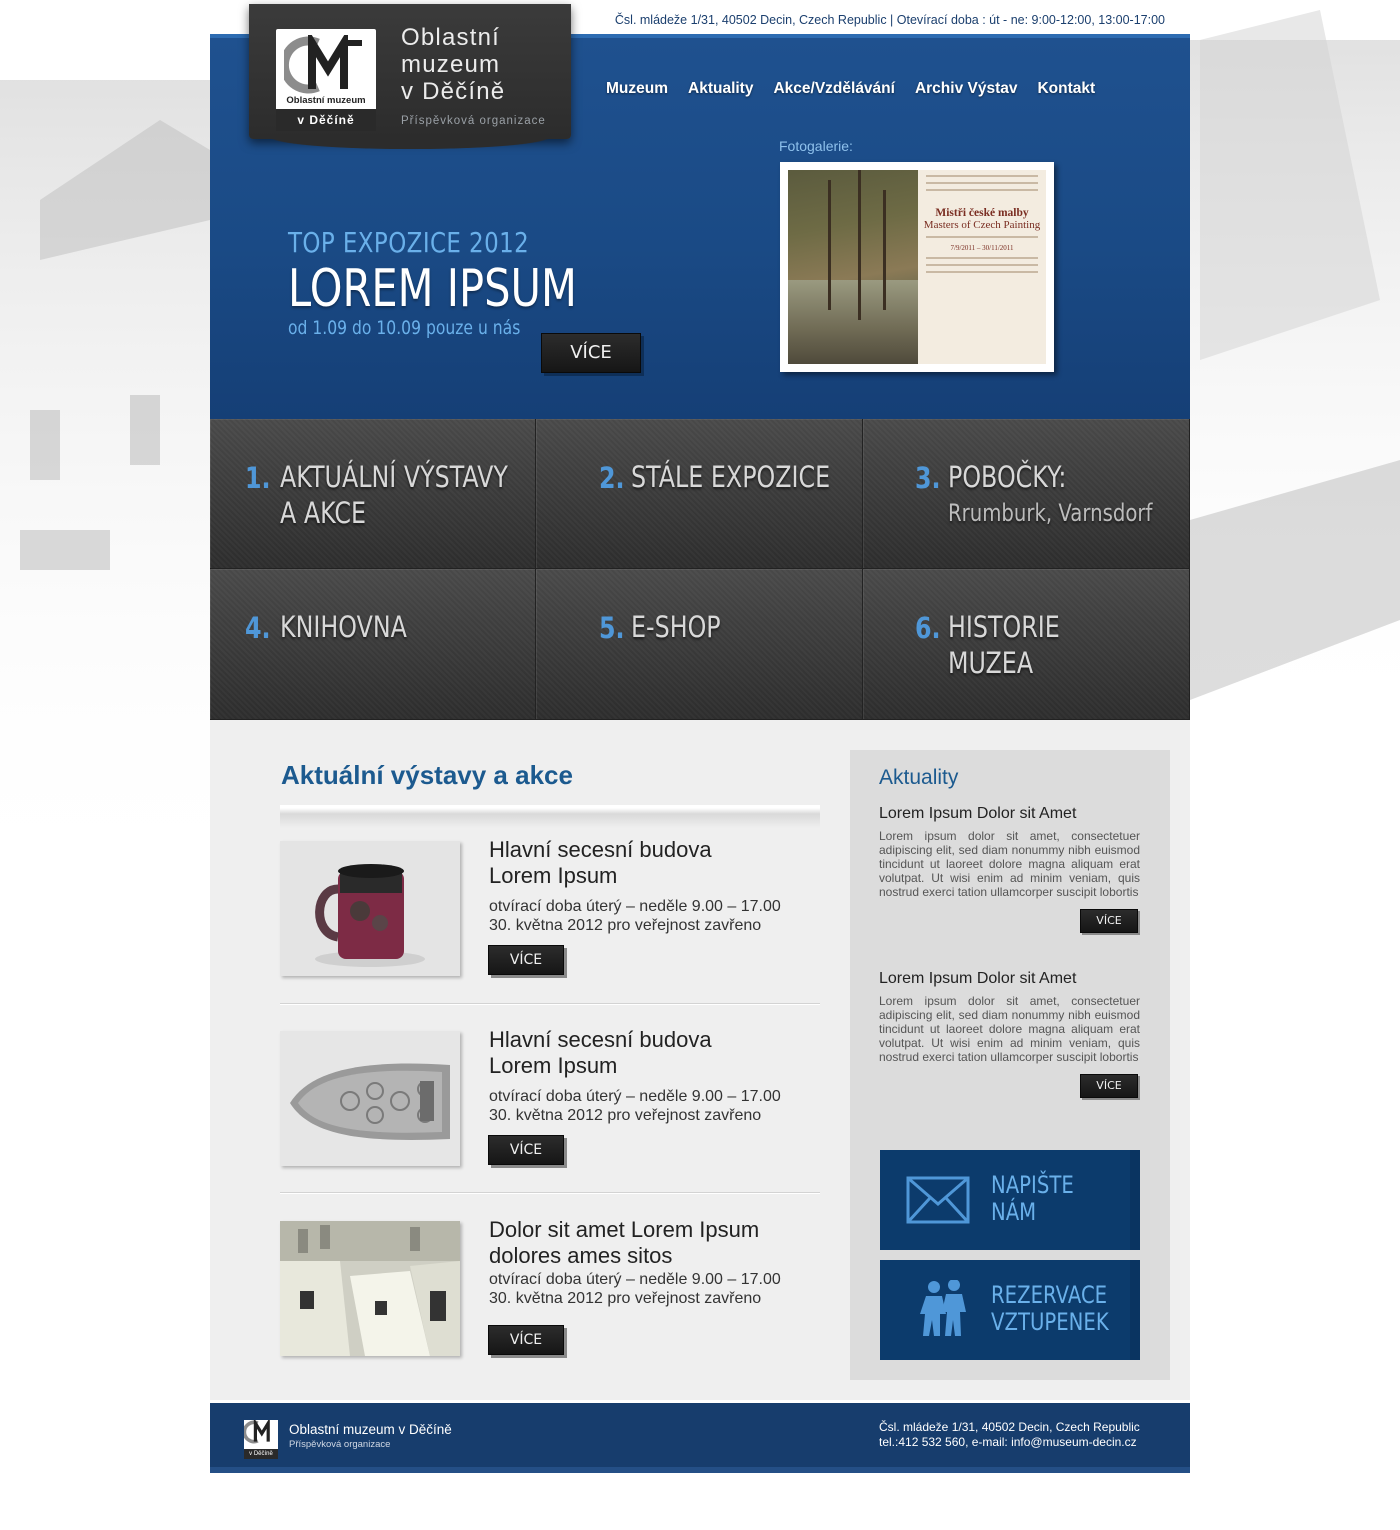  What do you see at coordinates (966, 89) in the screenshot?
I see `nav-item-archiv: Archiv Výstav` at bounding box center [966, 89].